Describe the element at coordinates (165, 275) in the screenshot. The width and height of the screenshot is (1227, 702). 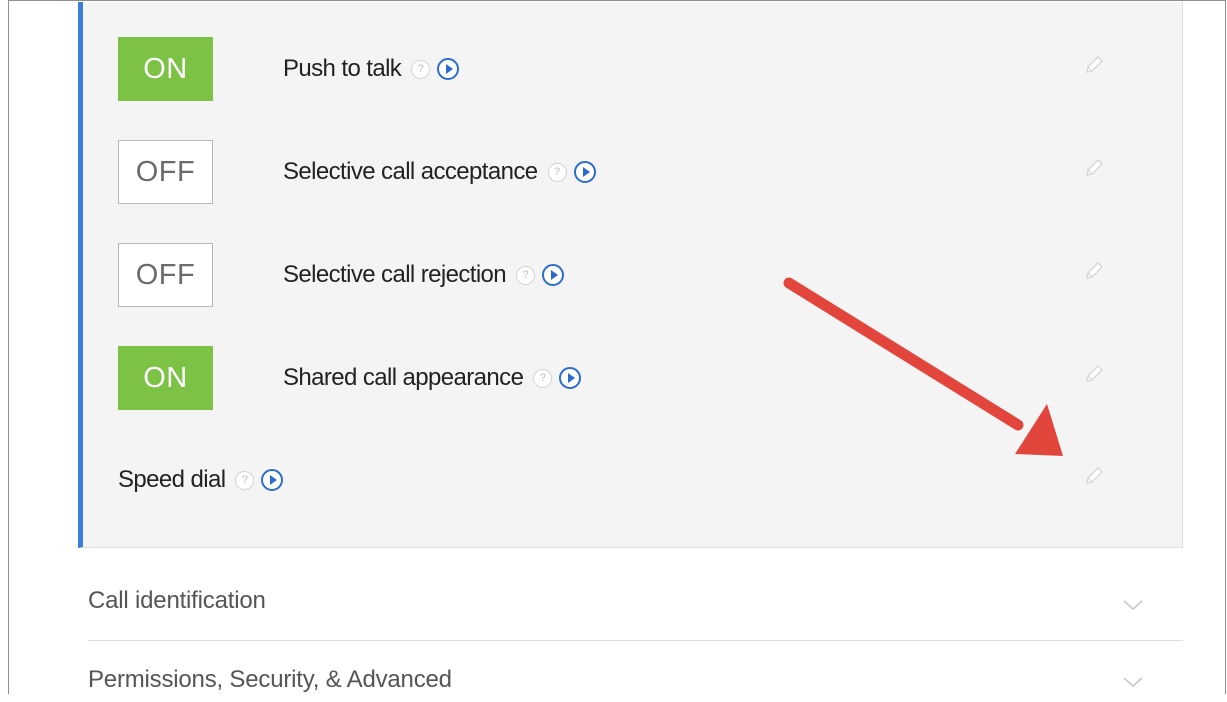
I see `selective-call-rejection-toggle: OFF` at that location.